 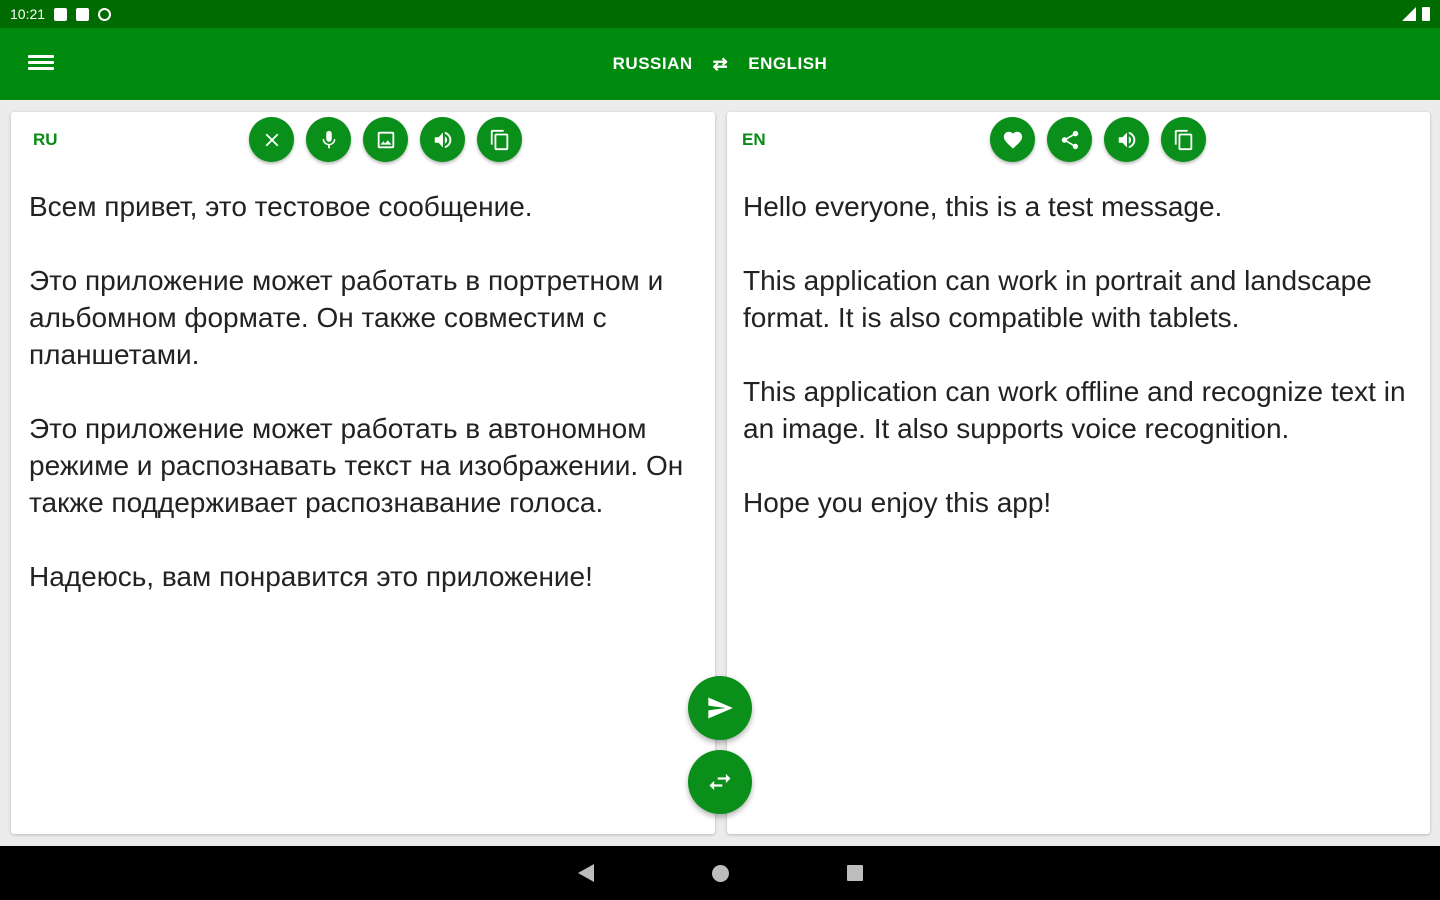 I want to click on clear-button, so click(x=271, y=139).